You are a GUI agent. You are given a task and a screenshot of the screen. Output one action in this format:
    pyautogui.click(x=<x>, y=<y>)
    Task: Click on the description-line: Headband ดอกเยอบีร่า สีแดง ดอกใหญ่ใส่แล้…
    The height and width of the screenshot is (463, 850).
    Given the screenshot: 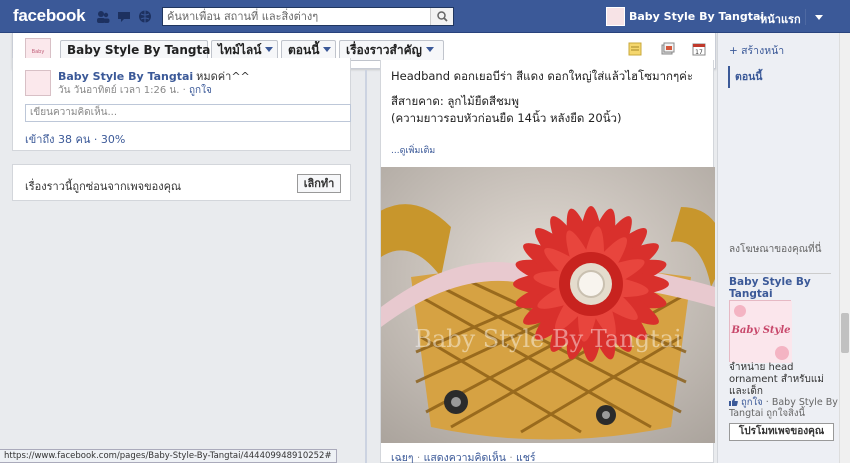 What is the action you would take?
    pyautogui.click(x=542, y=76)
    